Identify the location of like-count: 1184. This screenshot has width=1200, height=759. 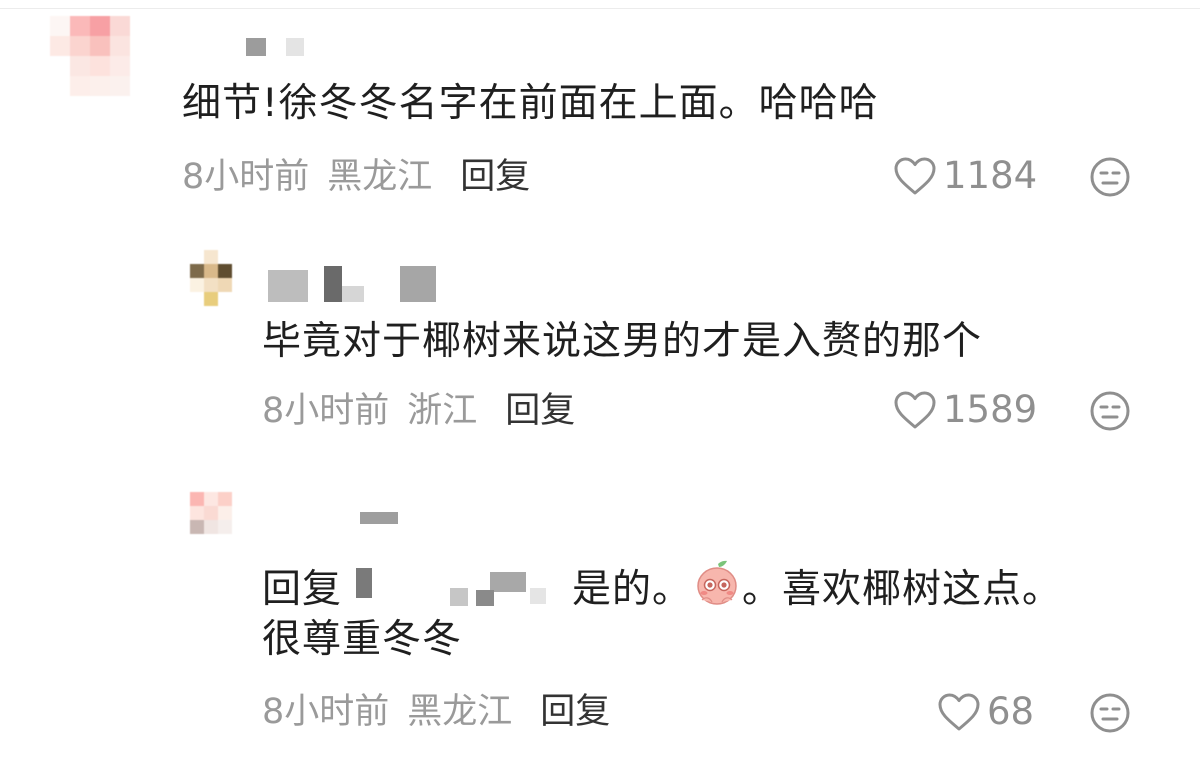
(990, 175).